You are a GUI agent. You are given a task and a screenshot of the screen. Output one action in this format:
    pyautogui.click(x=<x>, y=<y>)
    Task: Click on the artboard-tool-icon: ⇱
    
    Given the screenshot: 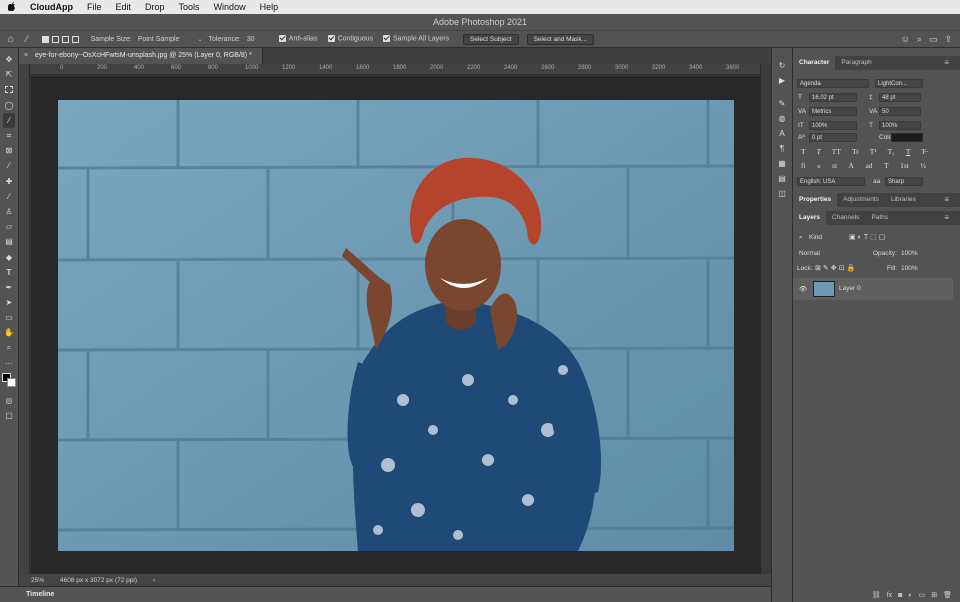 What is the action you would take?
    pyautogui.click(x=9, y=74)
    